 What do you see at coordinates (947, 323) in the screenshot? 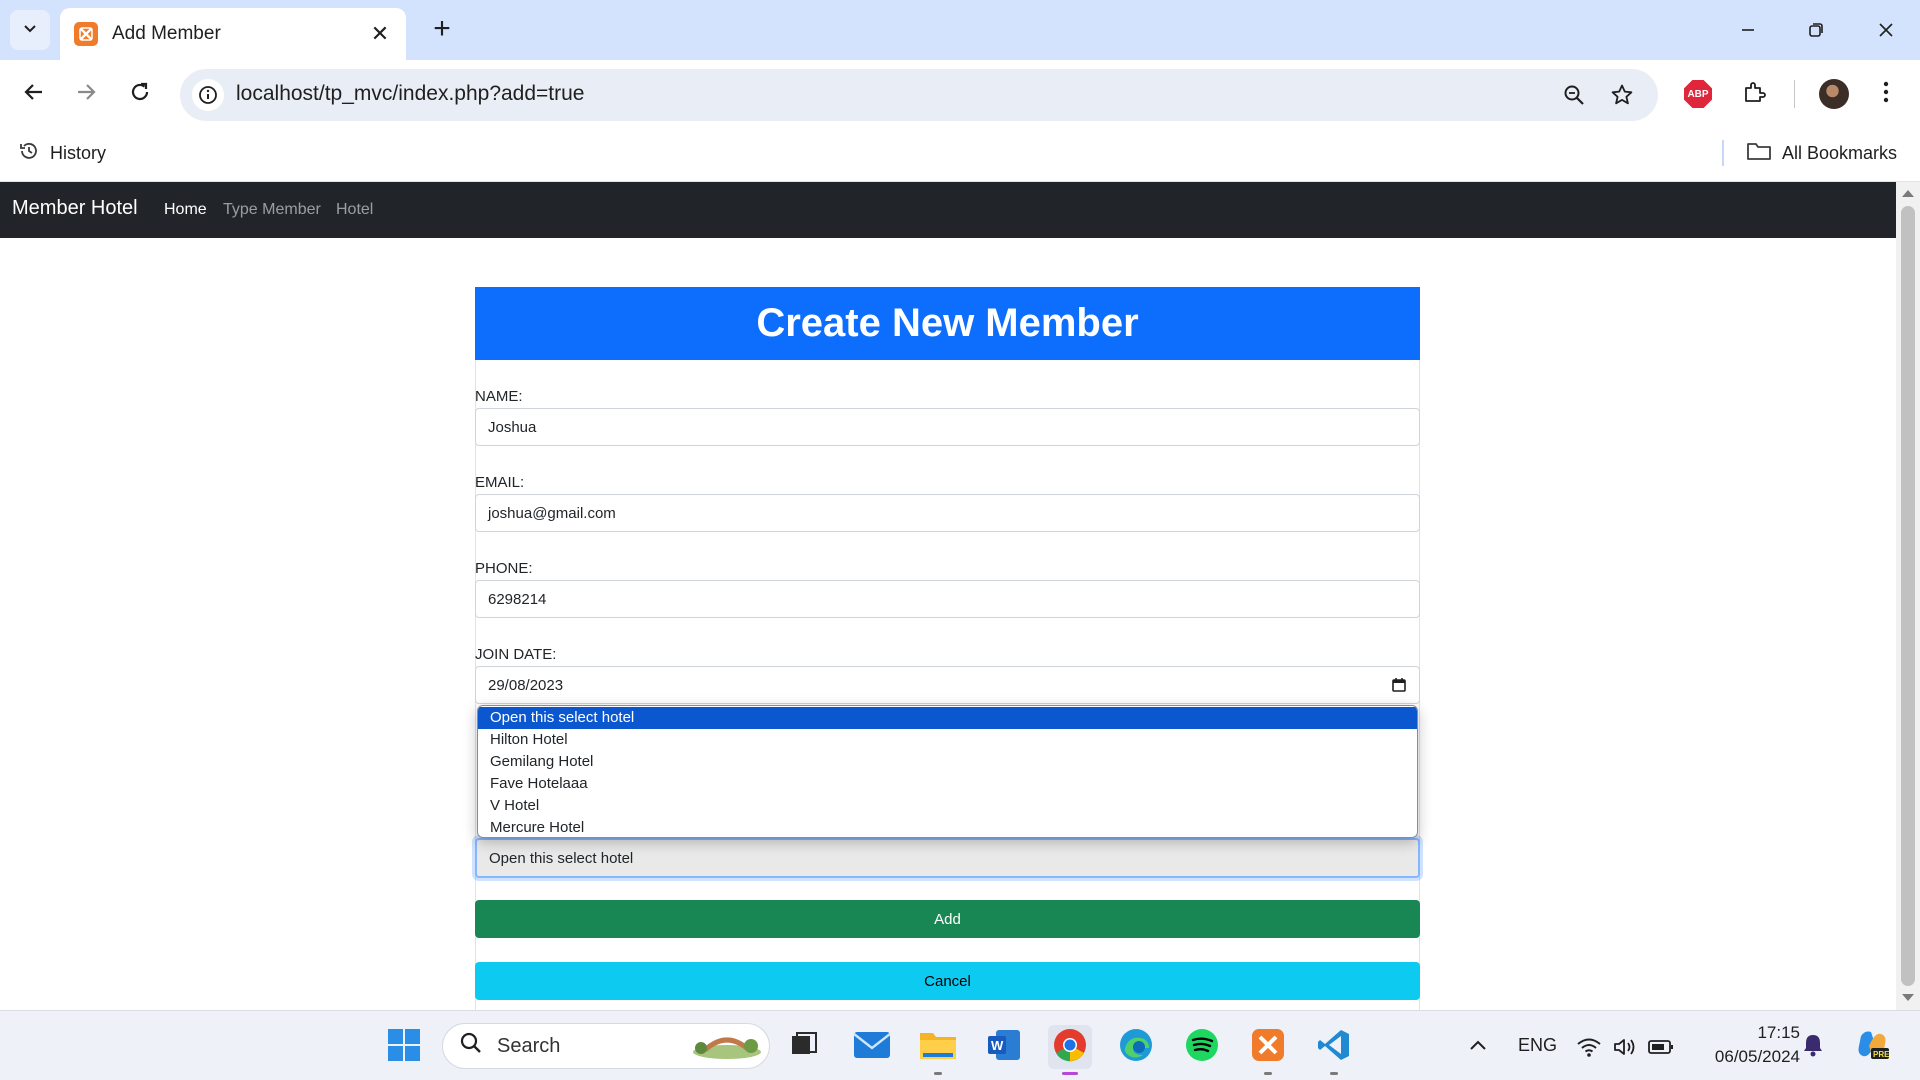
I see `page-title: Create New Member` at bounding box center [947, 323].